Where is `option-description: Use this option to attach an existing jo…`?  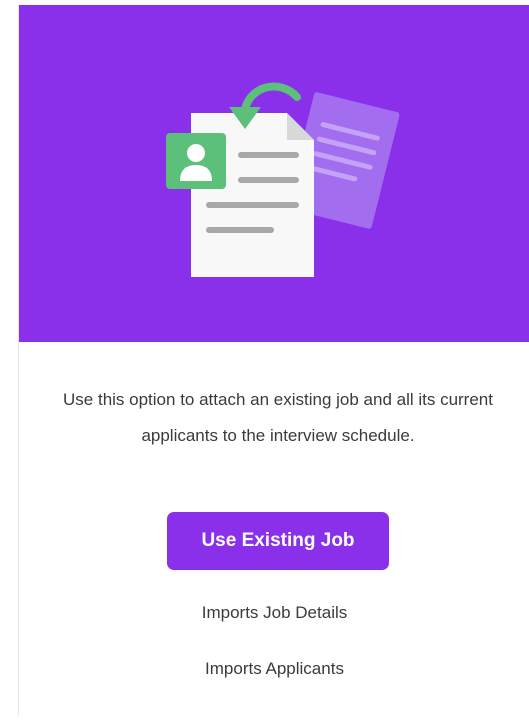
option-description: Use this option to attach an existing jo… is located at coordinates (278, 417).